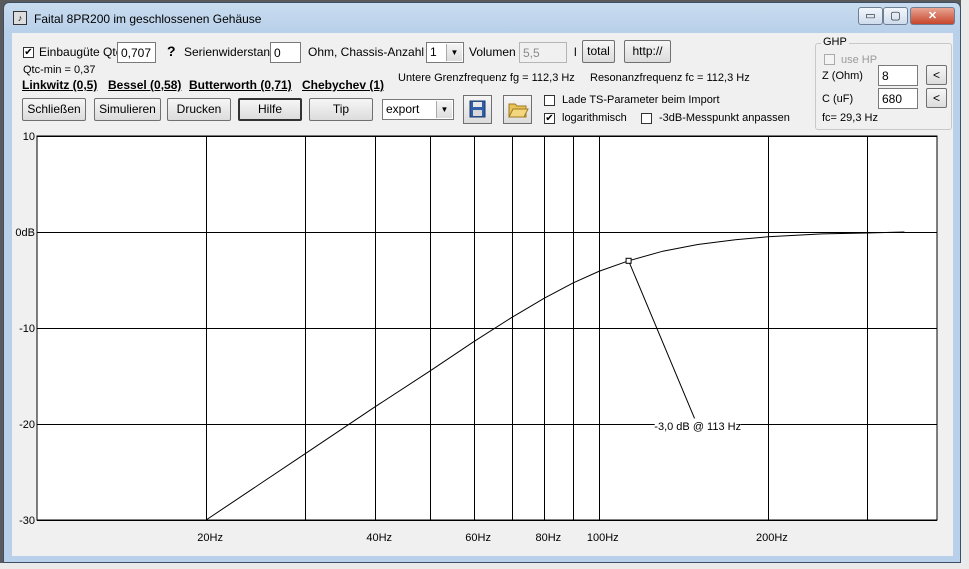  I want to click on untere-grenzfrequenz-text: Untere Grenzfrequenz fg = 112,3 Hz, so click(486, 78).